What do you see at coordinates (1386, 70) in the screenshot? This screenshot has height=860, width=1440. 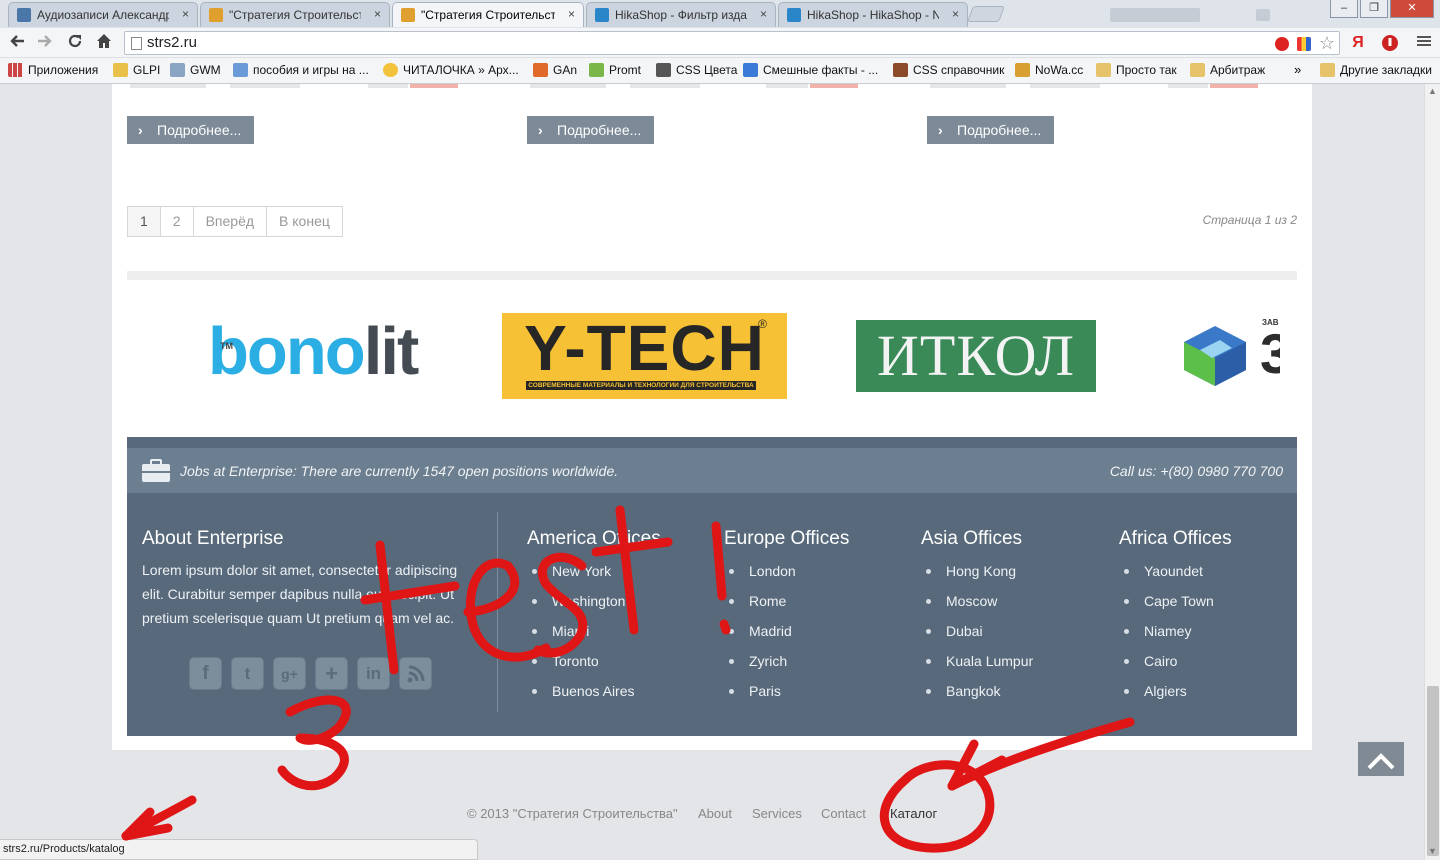 I see `bookmark-label: Другие закладки` at bounding box center [1386, 70].